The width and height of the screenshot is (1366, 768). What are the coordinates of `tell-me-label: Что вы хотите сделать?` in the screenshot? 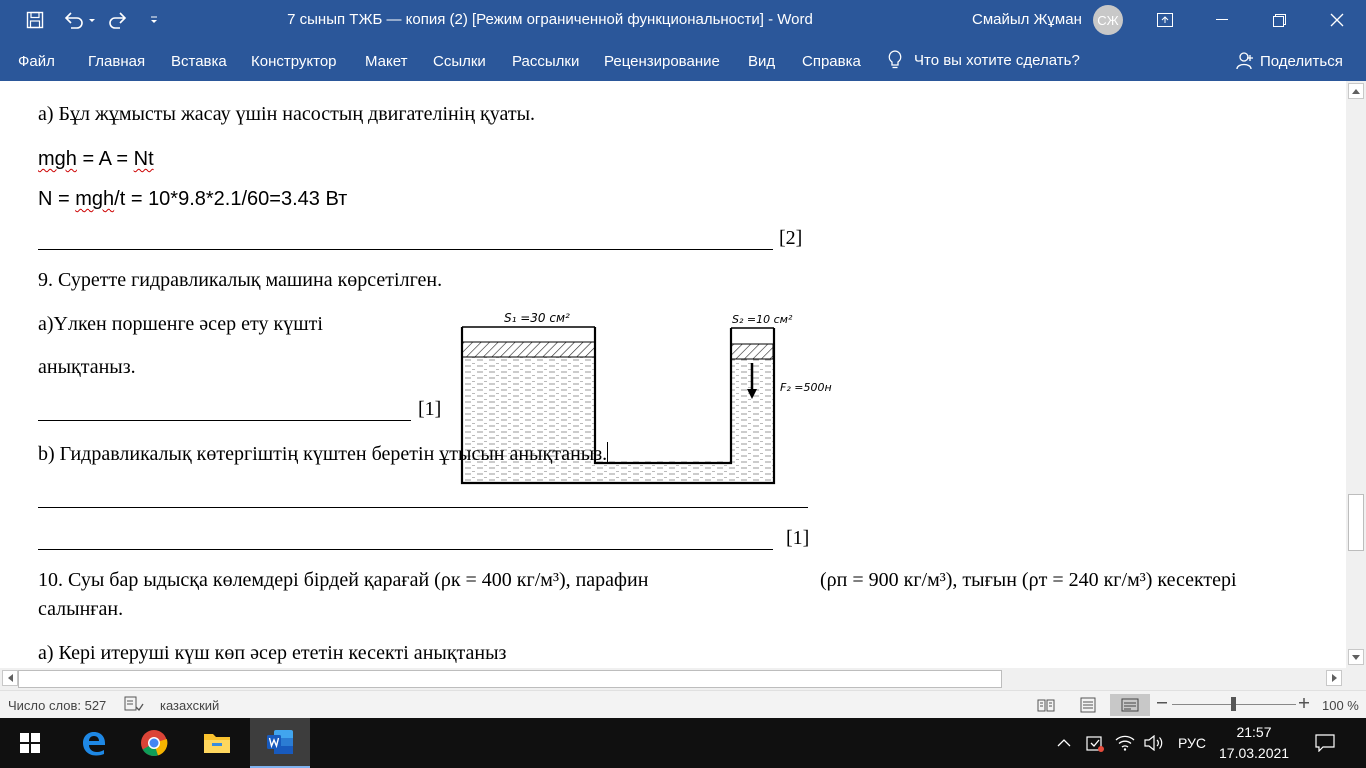 It's located at (997, 60).